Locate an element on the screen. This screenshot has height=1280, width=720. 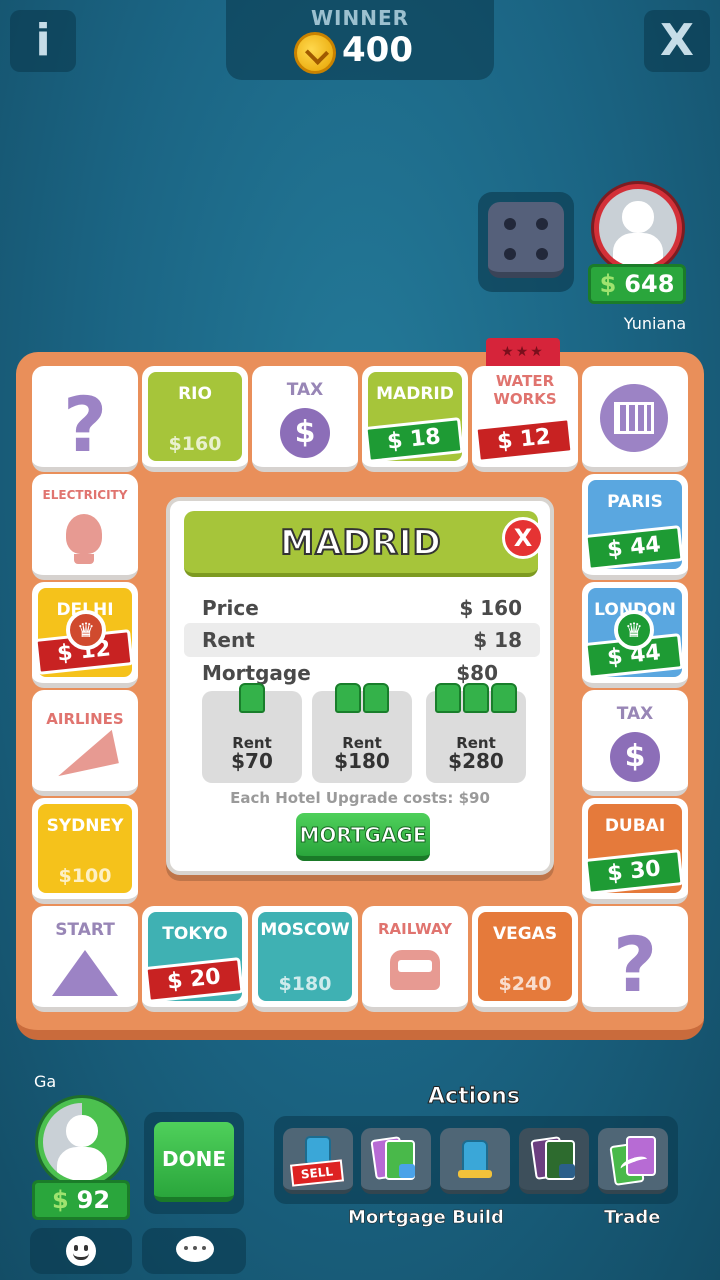
cell-price: $240 is located at coordinates (525, 984).